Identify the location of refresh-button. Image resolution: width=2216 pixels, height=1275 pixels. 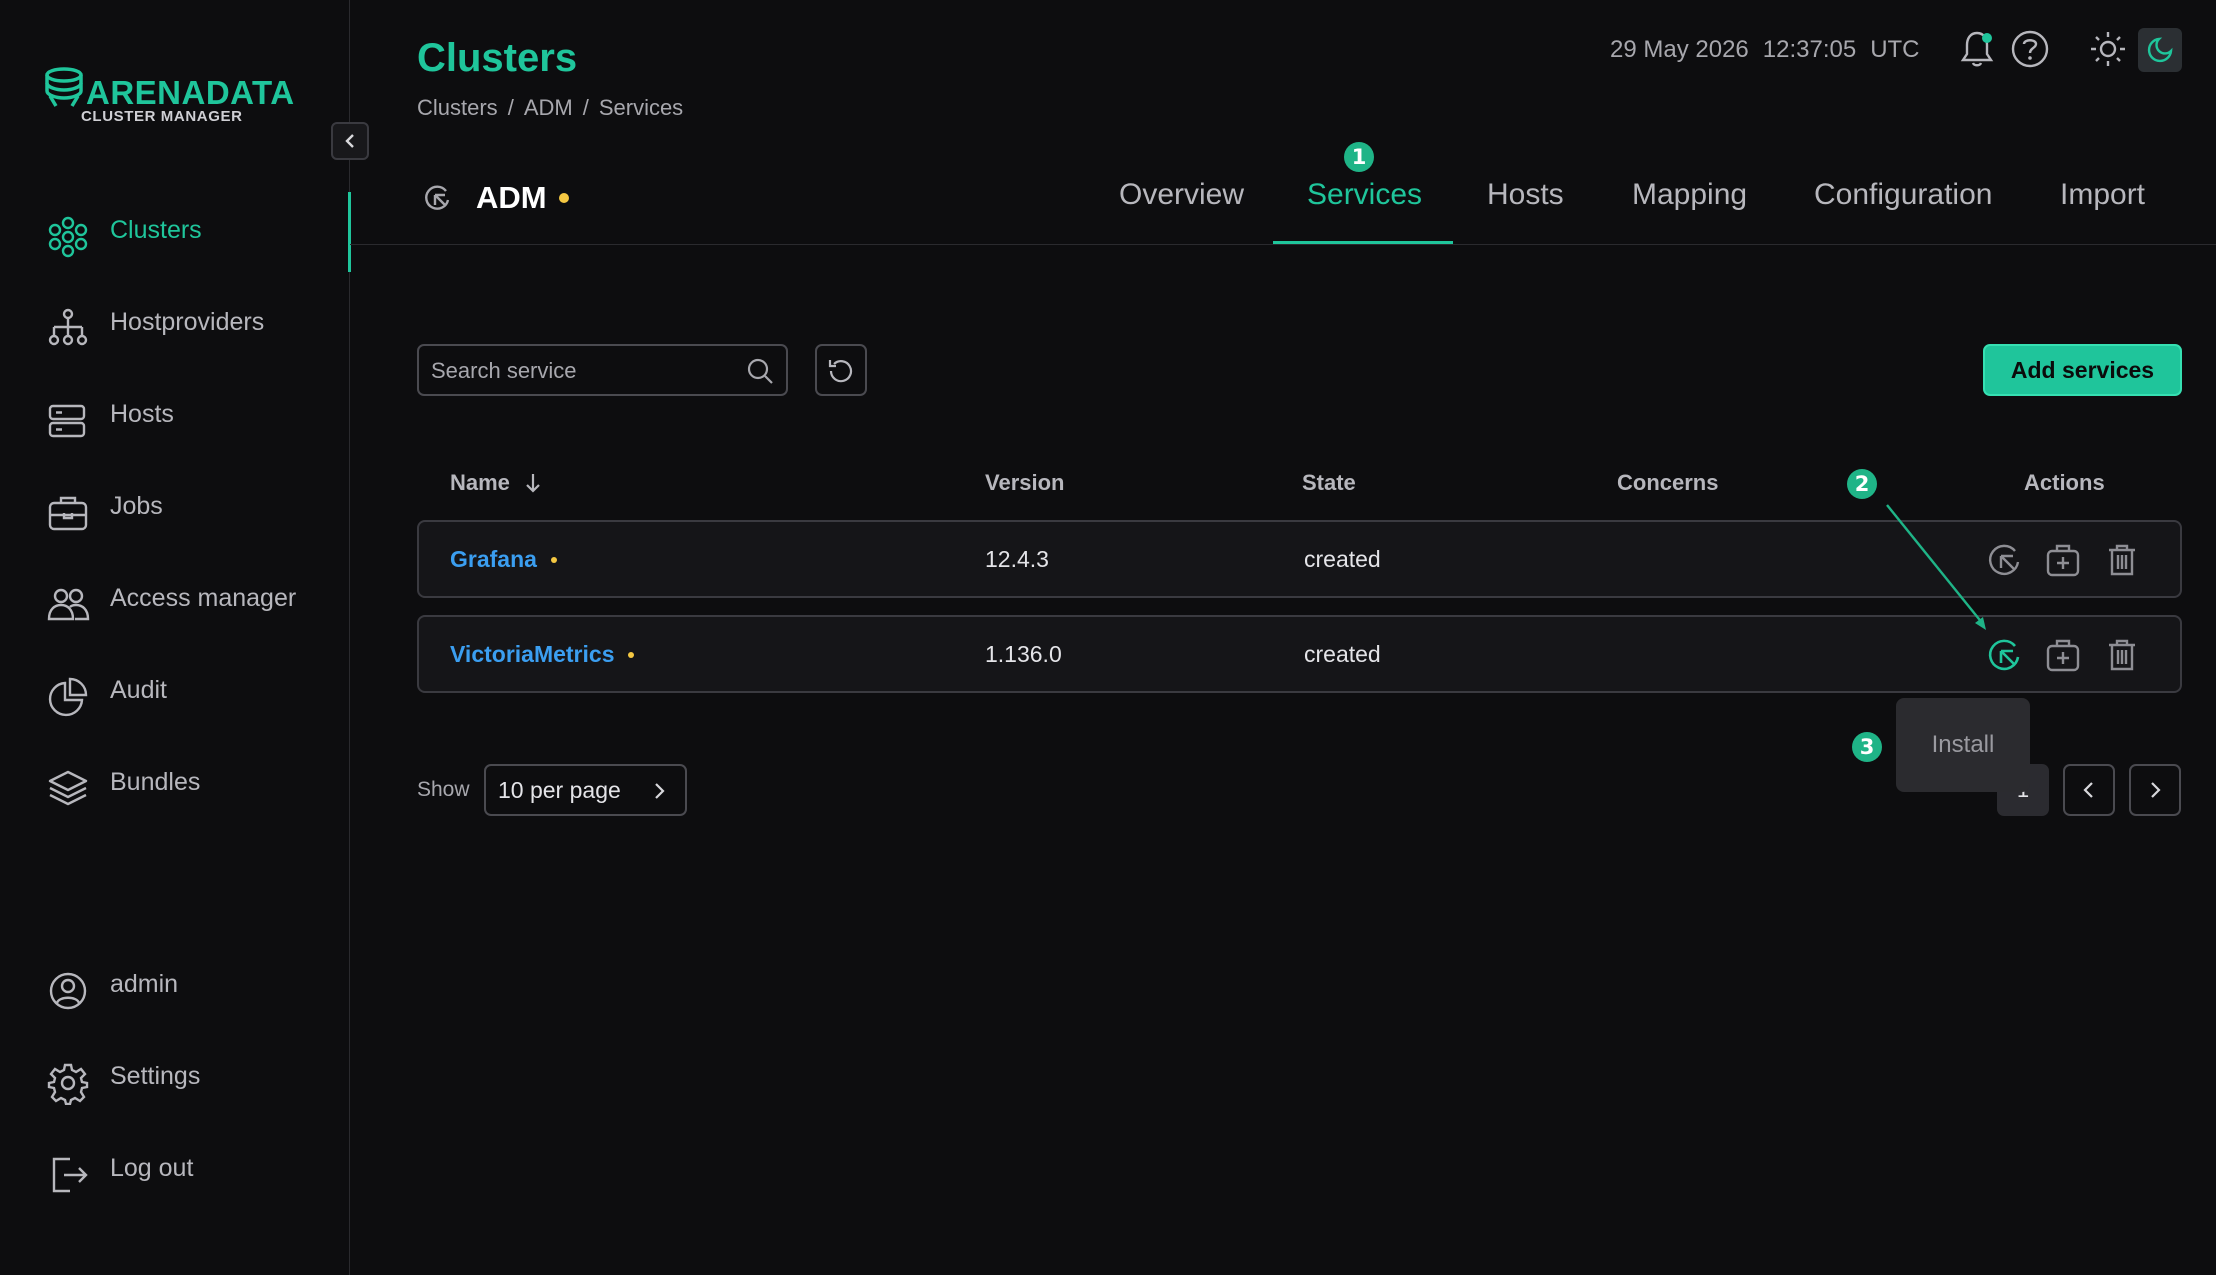
(841, 370).